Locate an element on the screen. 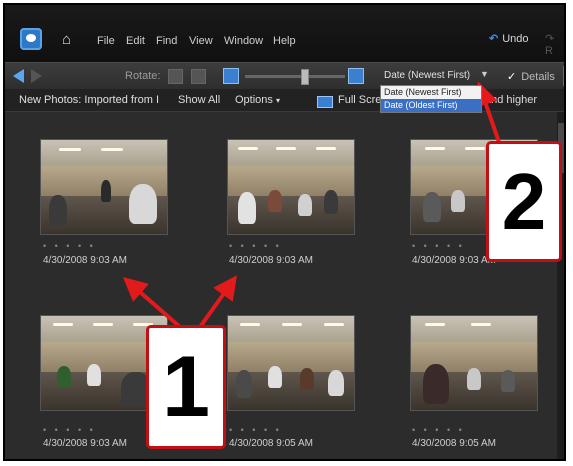 The width and height of the screenshot is (573, 466). callout-1-arrow-left is located at coordinates (152, 303).